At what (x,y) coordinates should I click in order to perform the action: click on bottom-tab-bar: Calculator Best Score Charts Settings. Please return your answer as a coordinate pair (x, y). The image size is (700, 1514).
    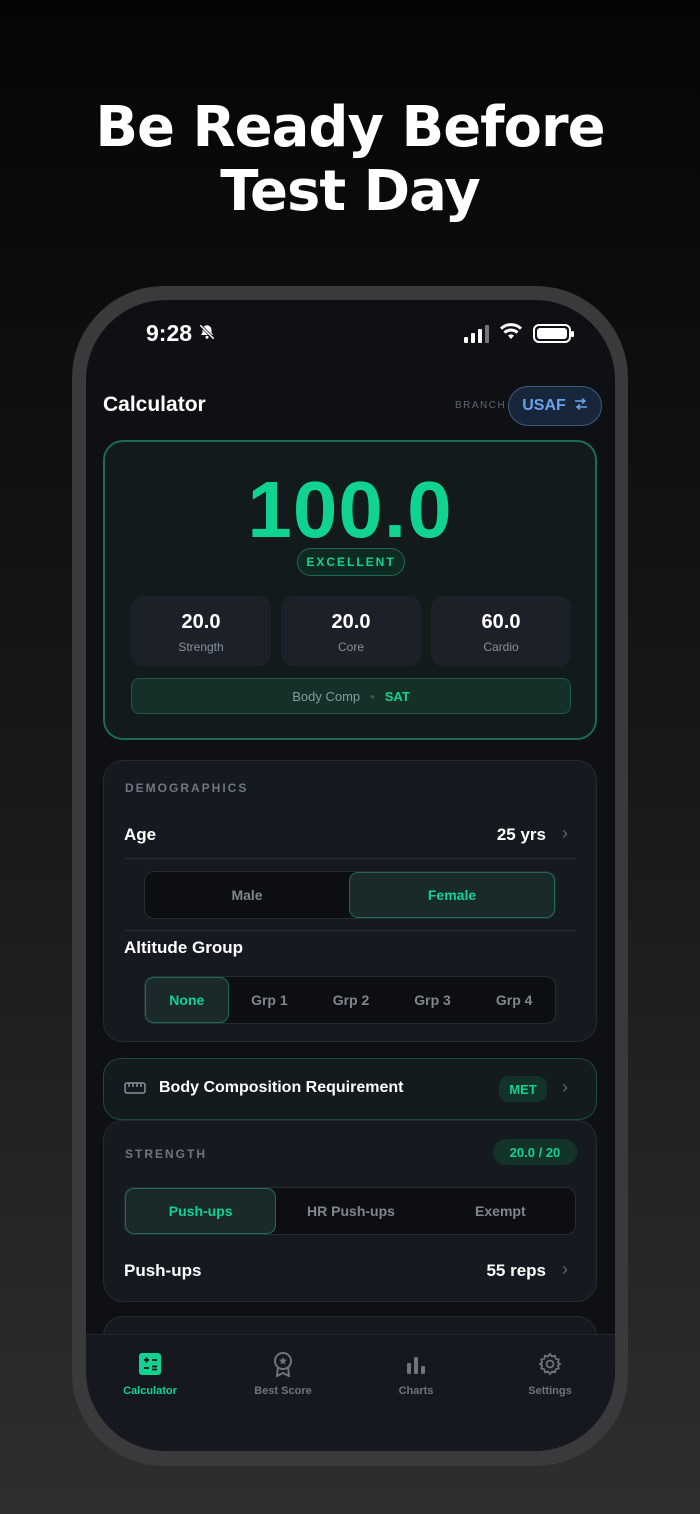
    Looking at the image, I should click on (350, 1392).